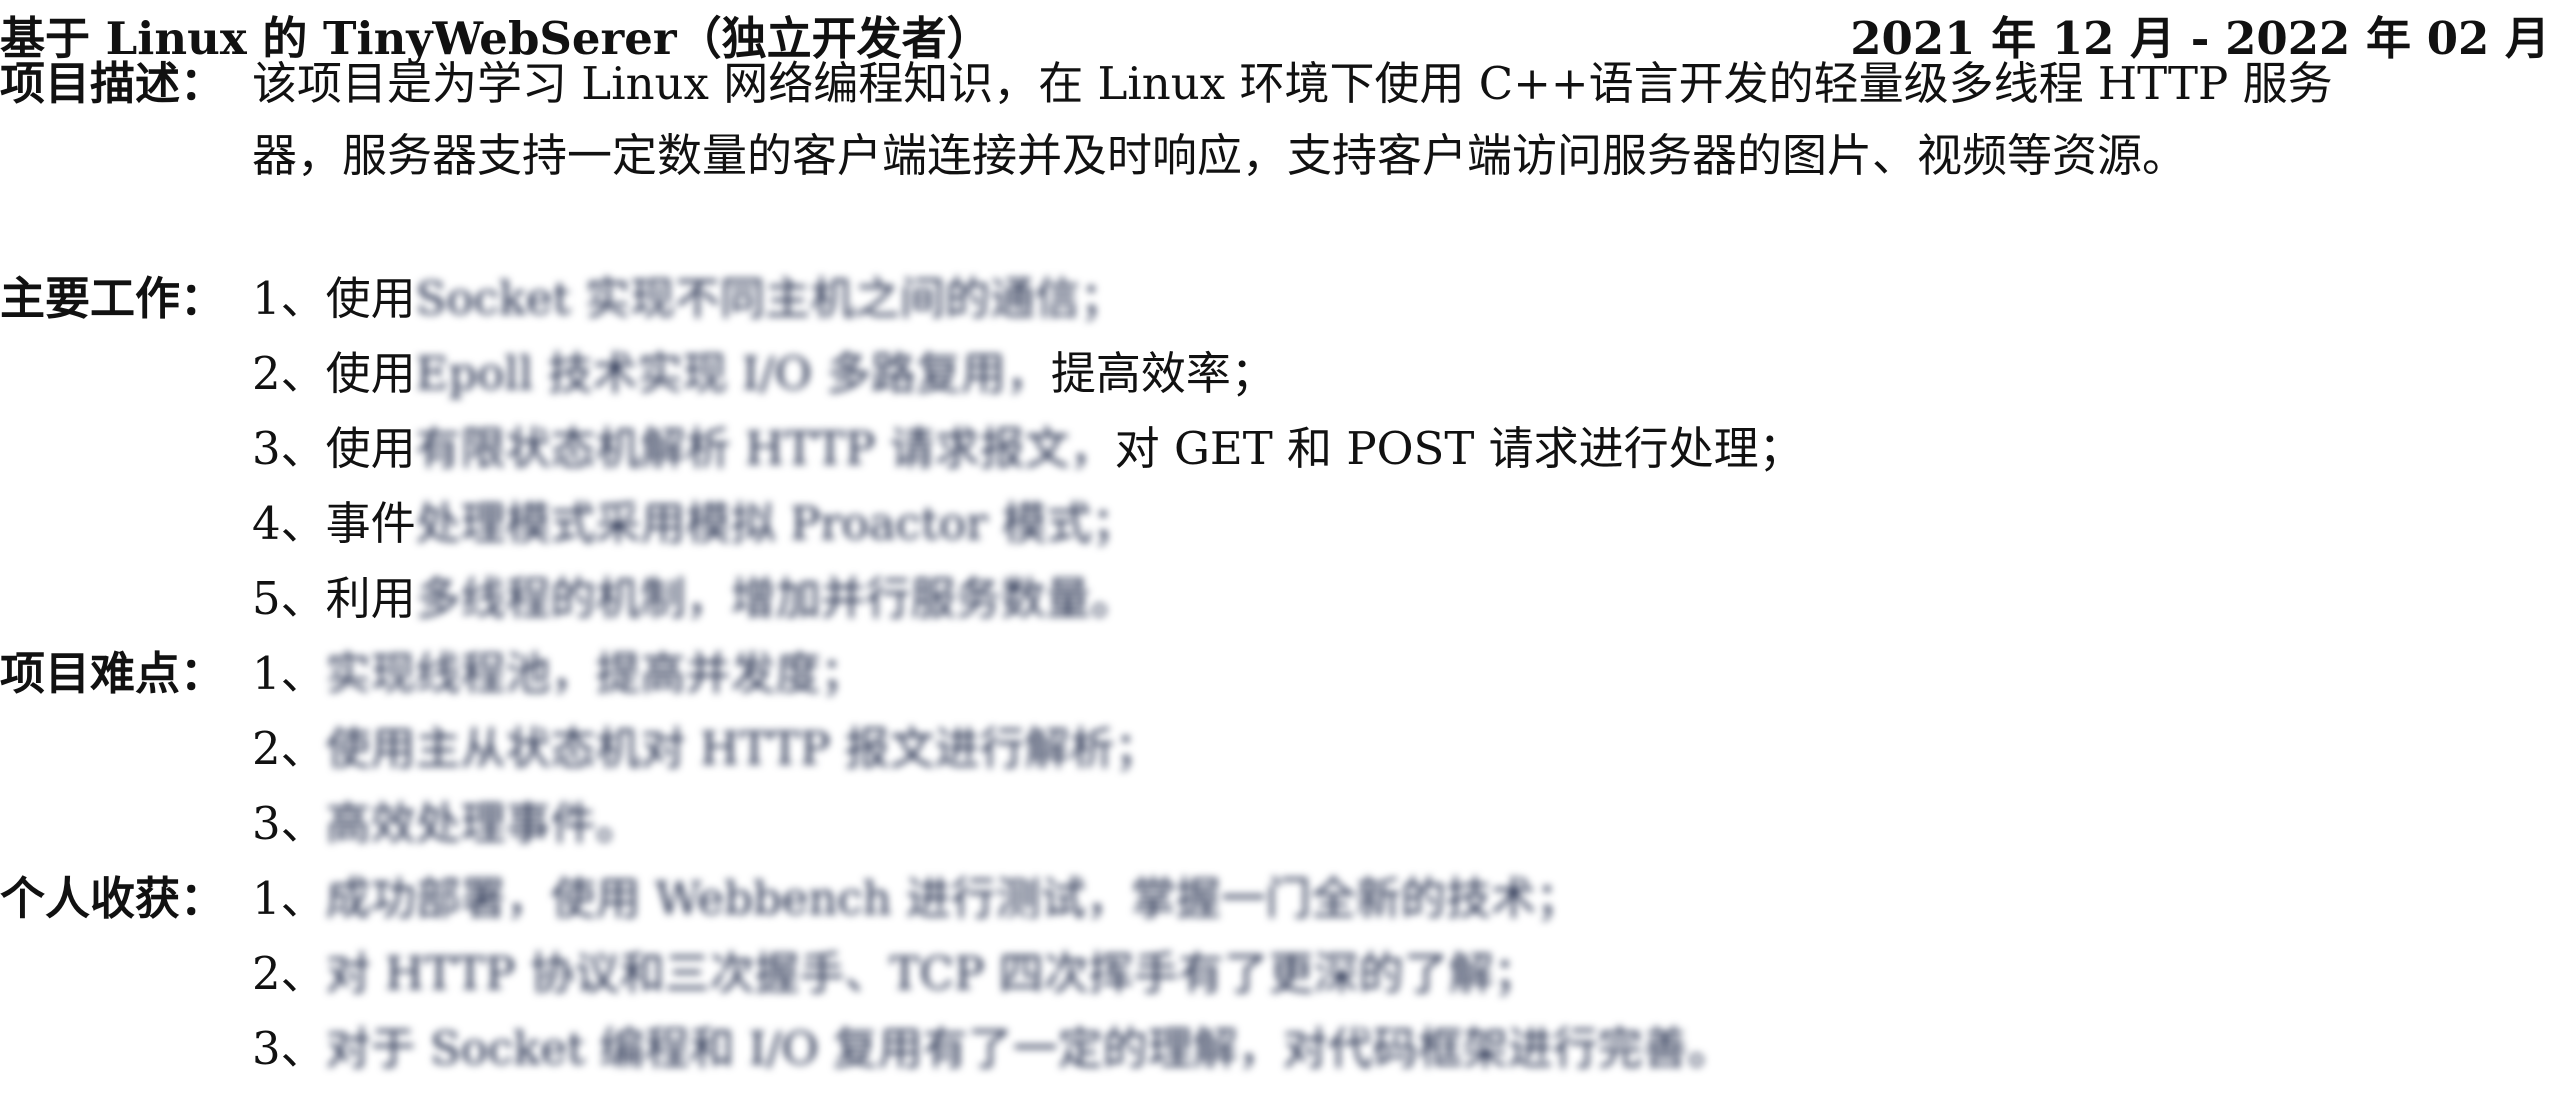  Describe the element at coordinates (113, 298) in the screenshot. I see `main-work-label: 主要工作：` at that location.